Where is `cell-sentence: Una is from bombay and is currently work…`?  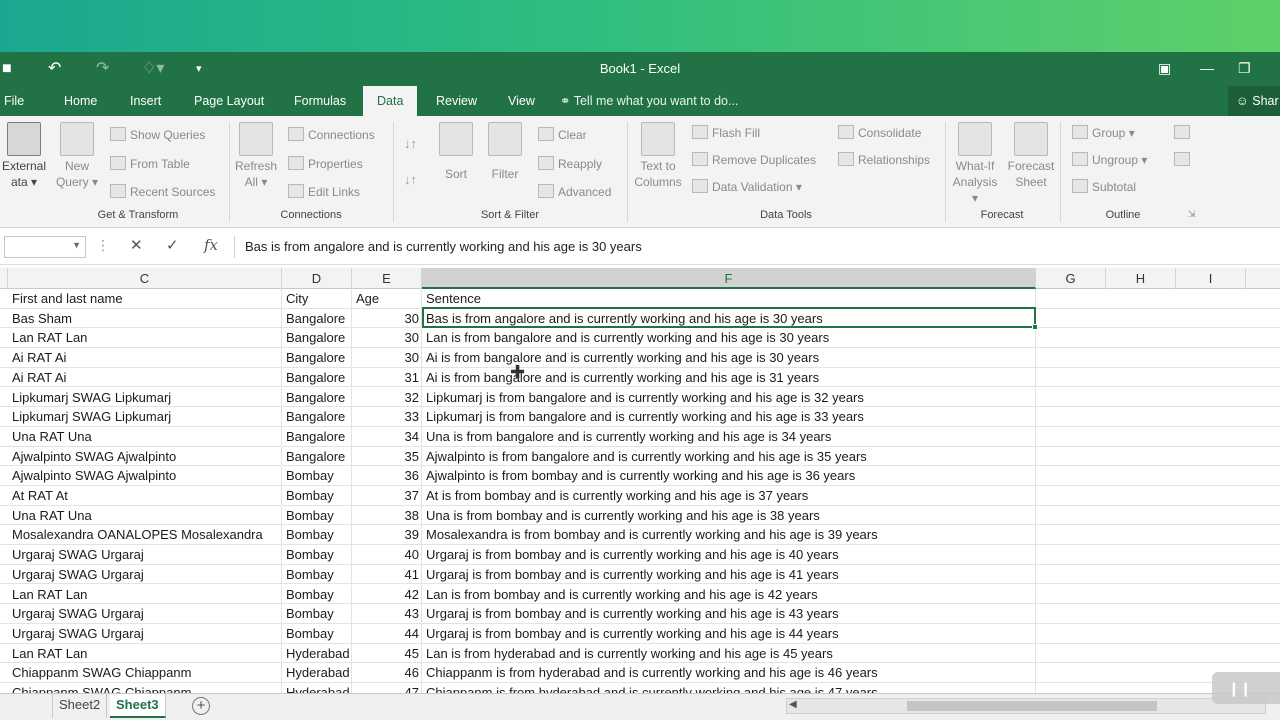 cell-sentence: Una is from bombay and is currently work… is located at coordinates (729, 515).